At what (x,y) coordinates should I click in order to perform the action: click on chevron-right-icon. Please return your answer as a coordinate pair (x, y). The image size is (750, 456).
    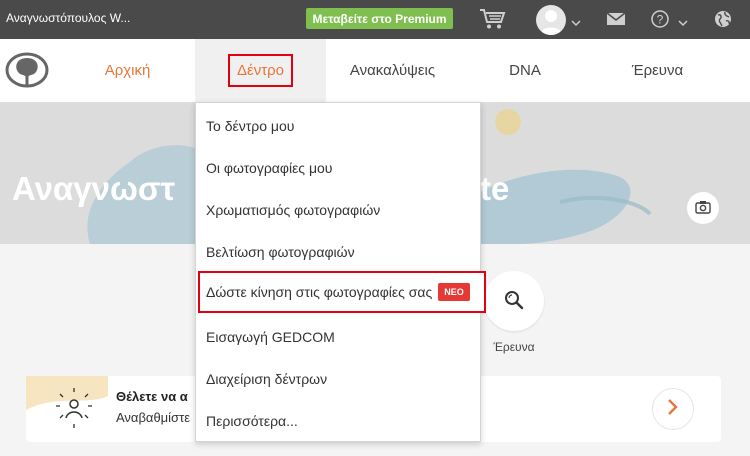
    Looking at the image, I should click on (673, 409).